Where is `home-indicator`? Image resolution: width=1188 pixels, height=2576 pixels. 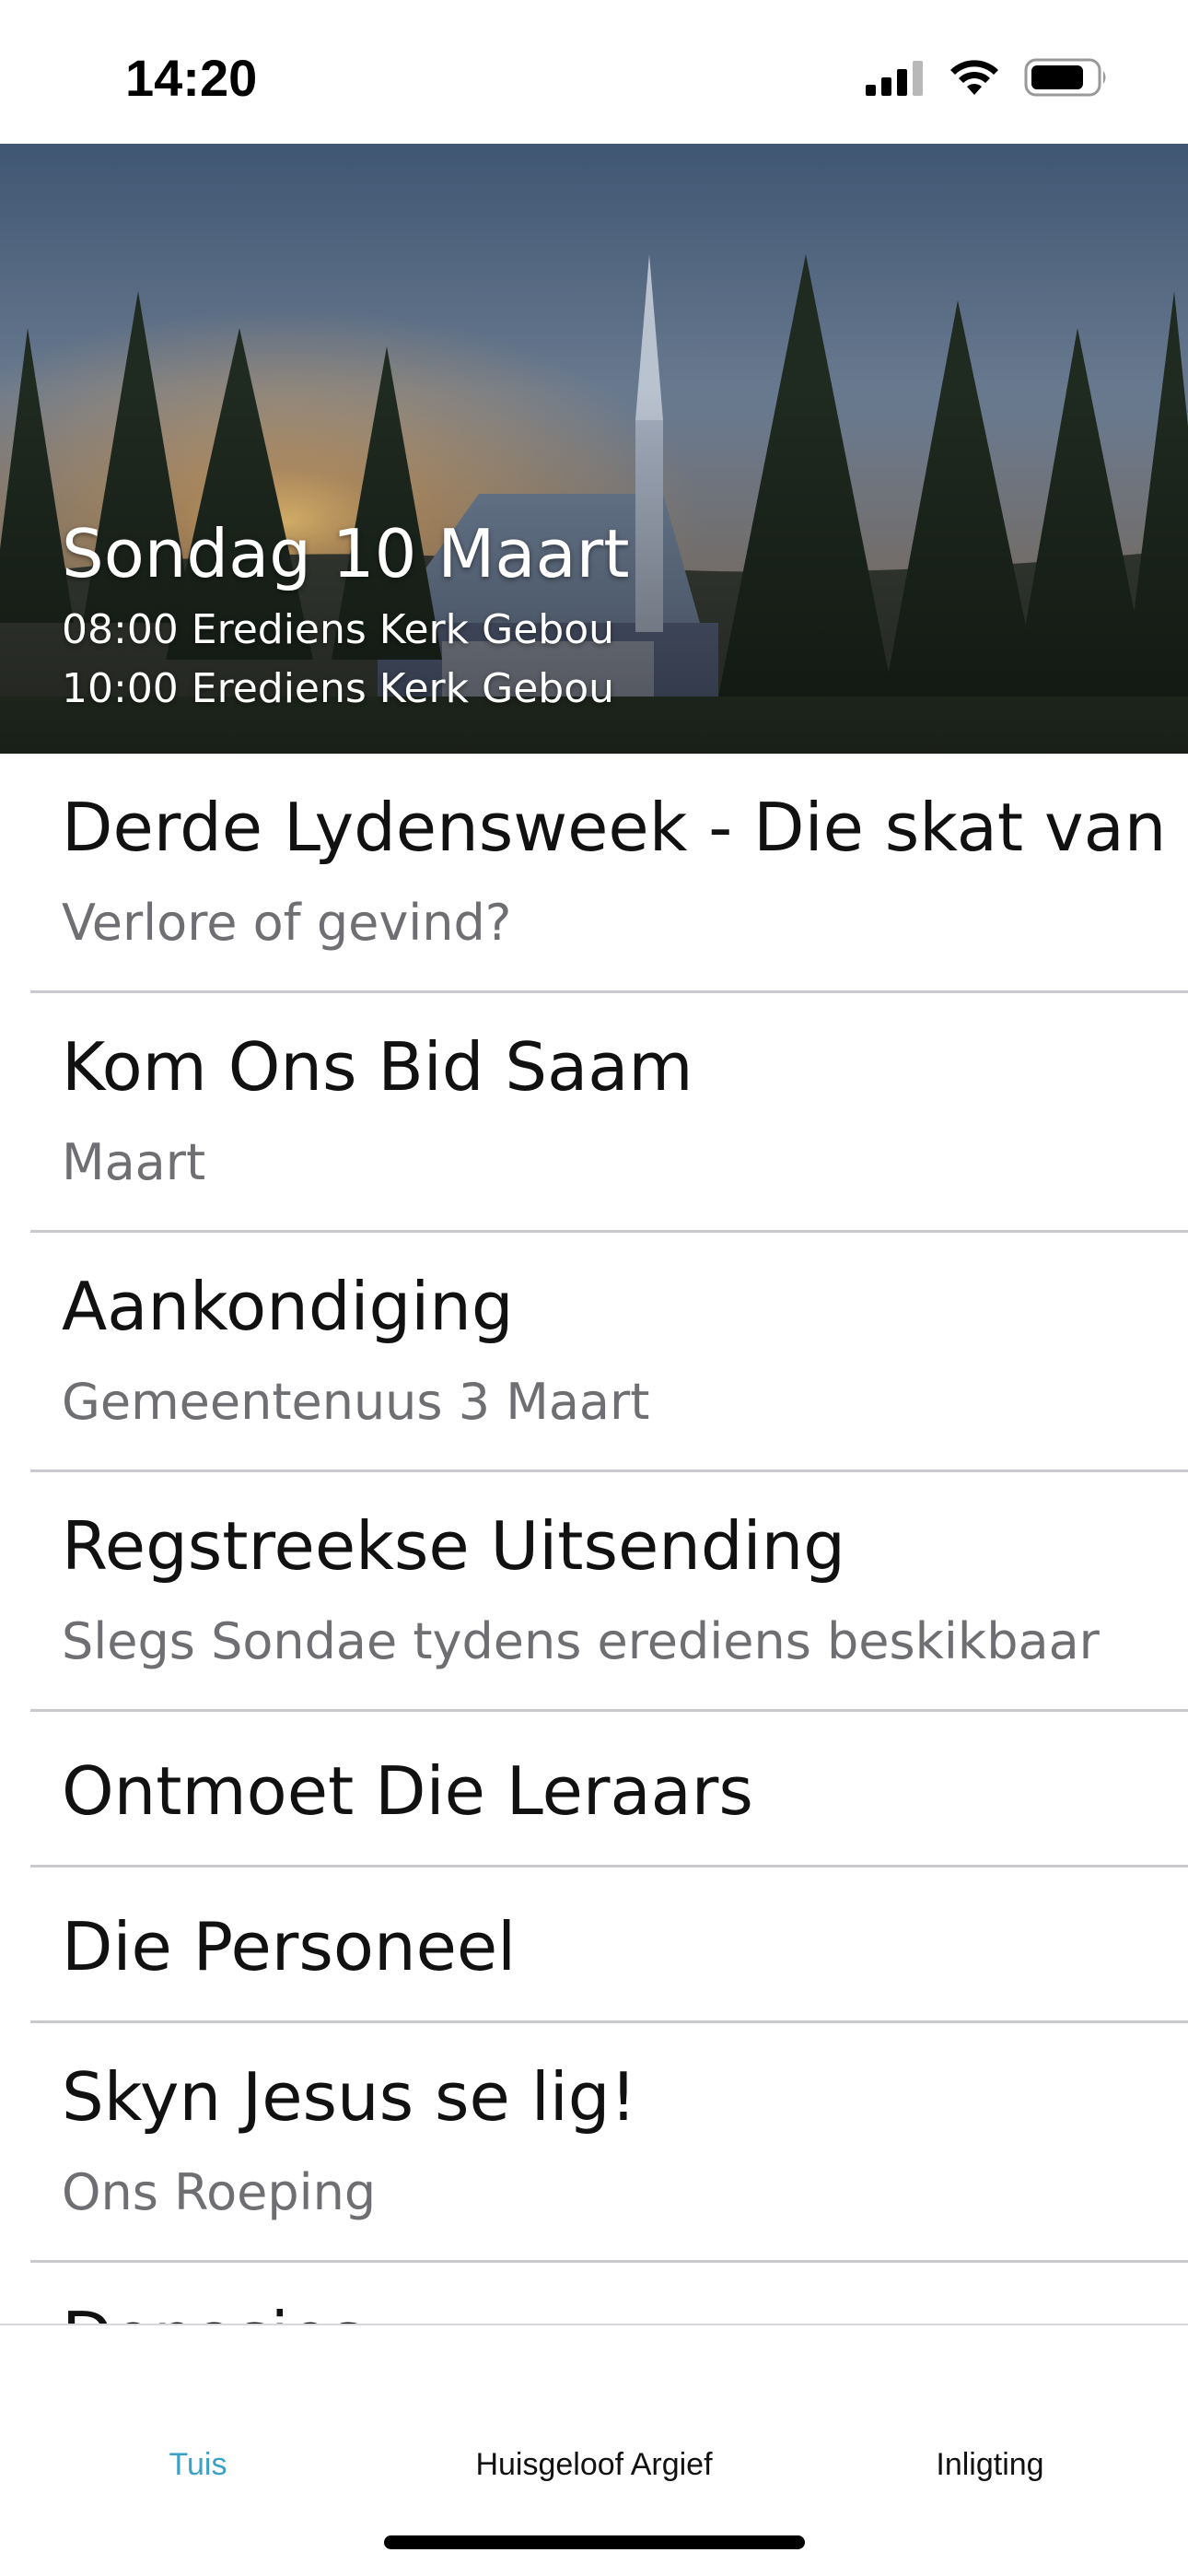
home-indicator is located at coordinates (594, 2542).